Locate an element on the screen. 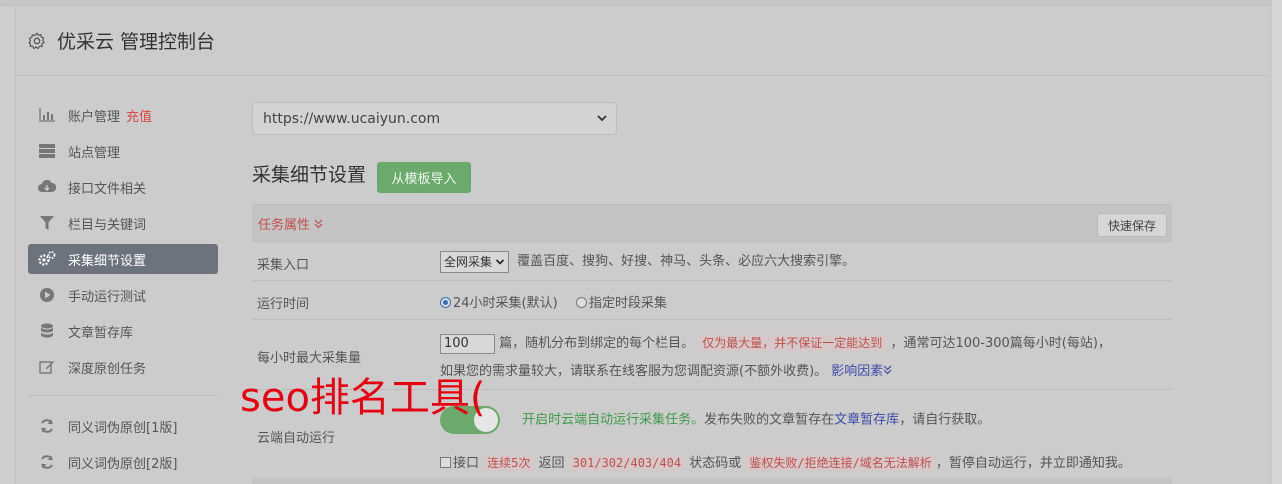 This screenshot has width=1282, height=484. sidebar: 账户管理 充值 站点管理 接口文件相关 栏目与关键词 采集细节设置 手动运行测试 is located at coordinates (123, 288).